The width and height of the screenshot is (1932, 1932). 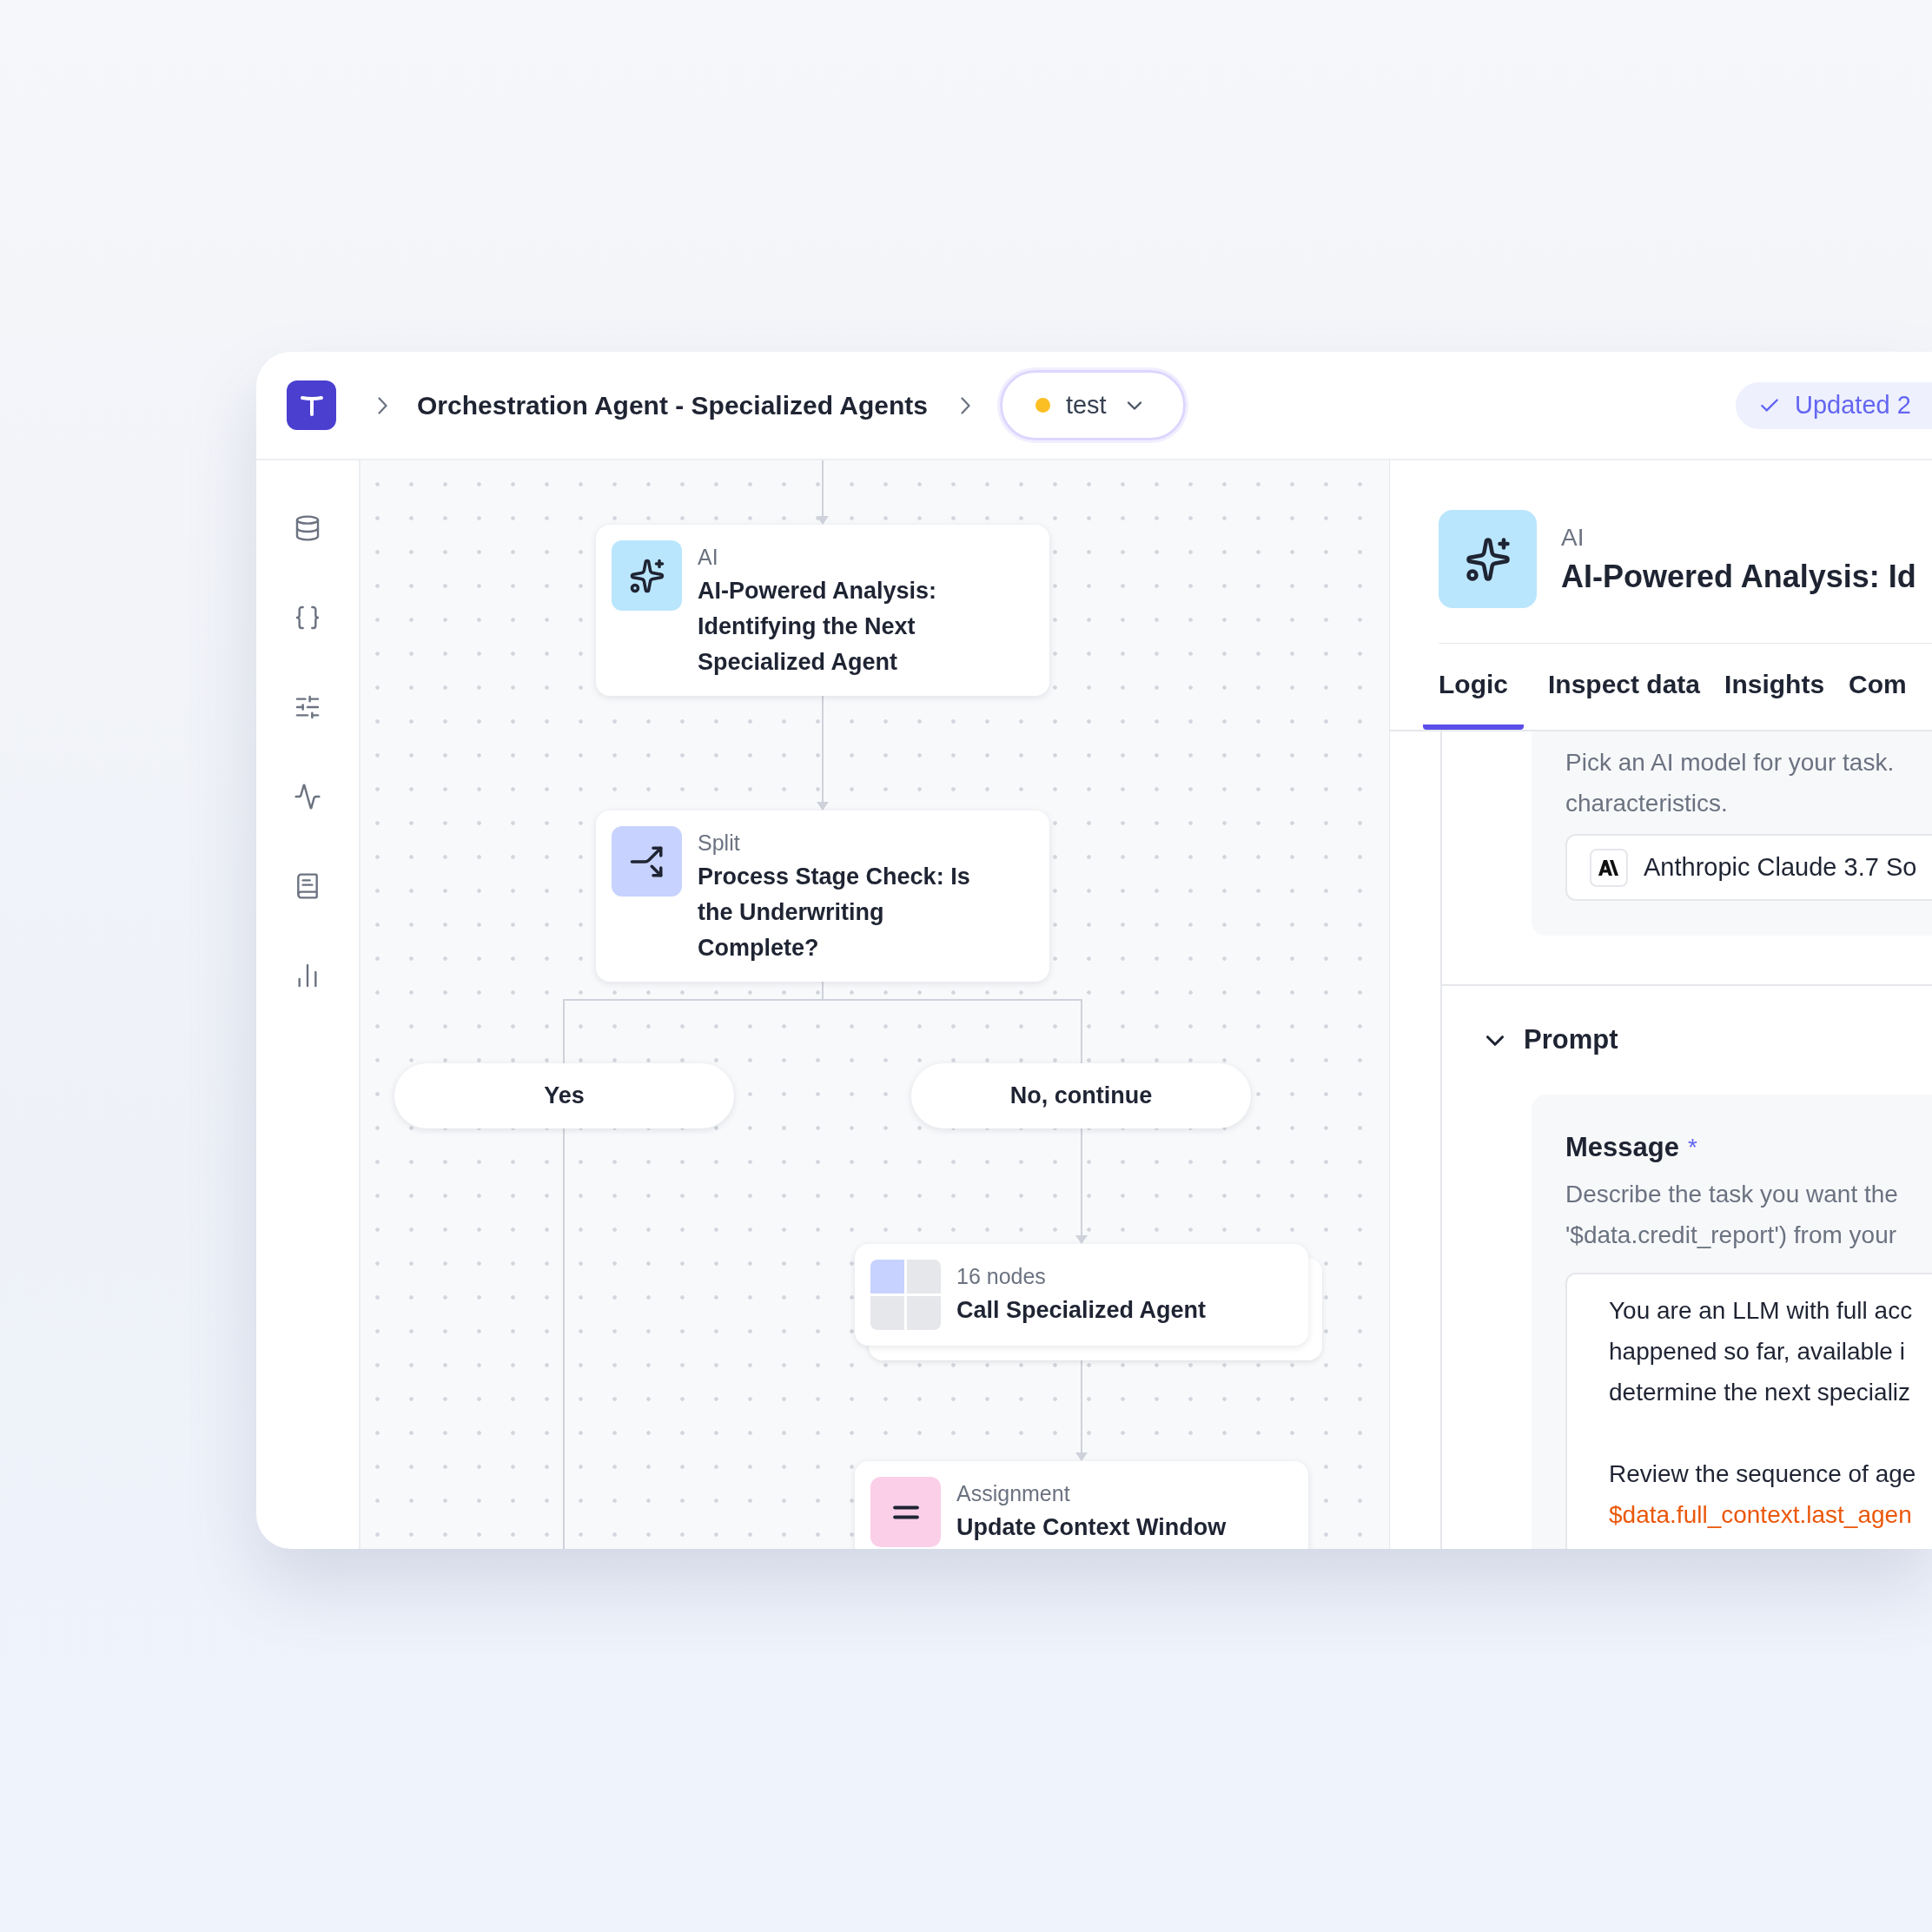 What do you see at coordinates (1692, 1148) in the screenshot?
I see `required-mark: *` at bounding box center [1692, 1148].